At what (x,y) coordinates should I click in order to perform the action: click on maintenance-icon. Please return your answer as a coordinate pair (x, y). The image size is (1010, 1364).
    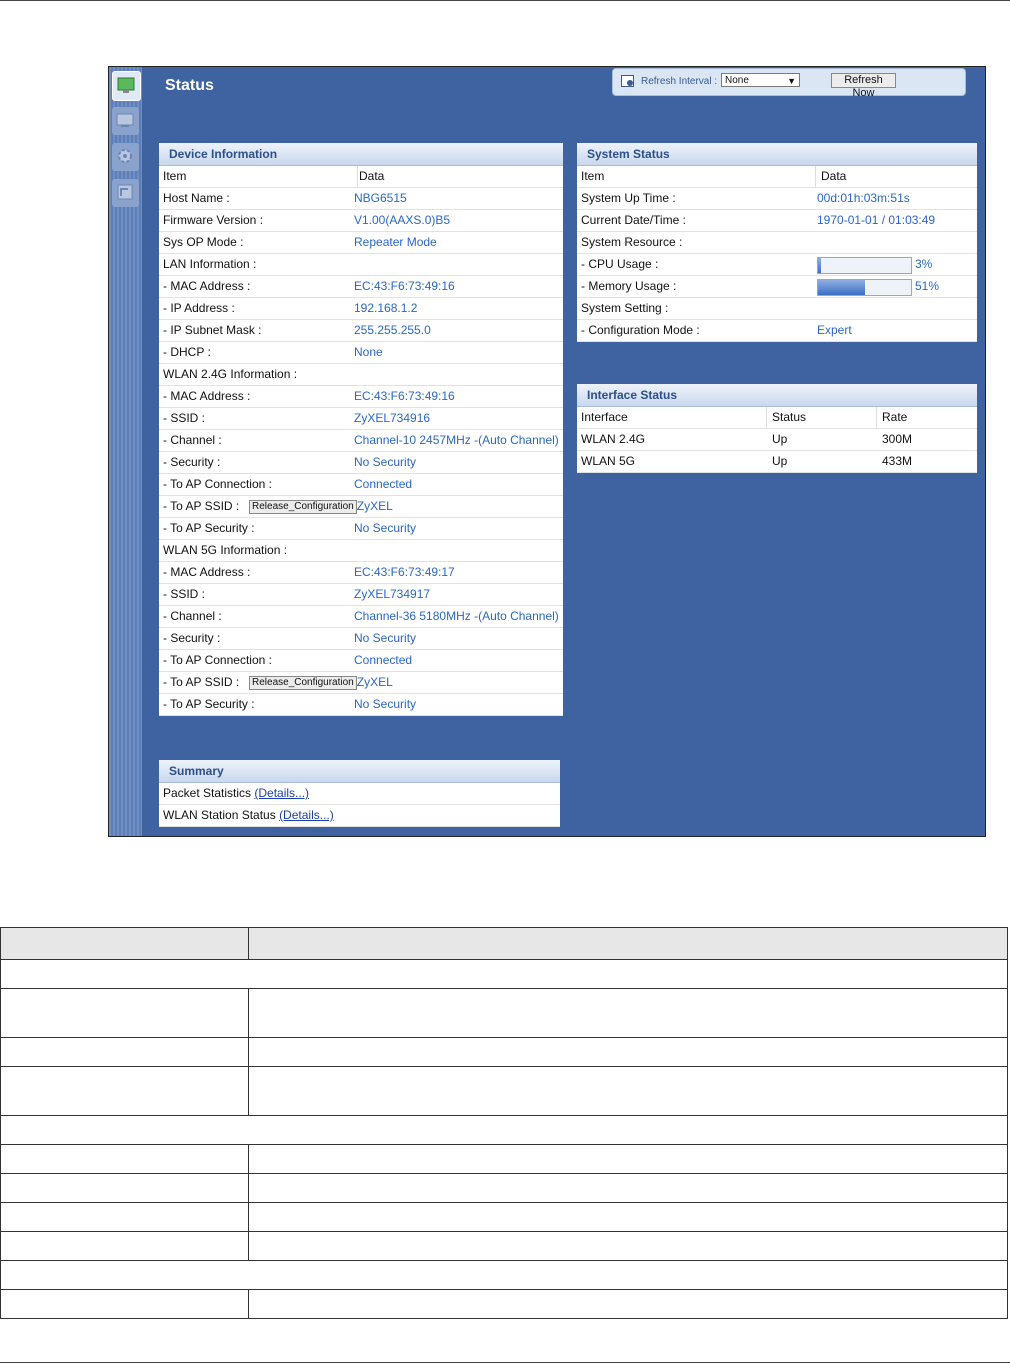
    Looking at the image, I should click on (125, 192).